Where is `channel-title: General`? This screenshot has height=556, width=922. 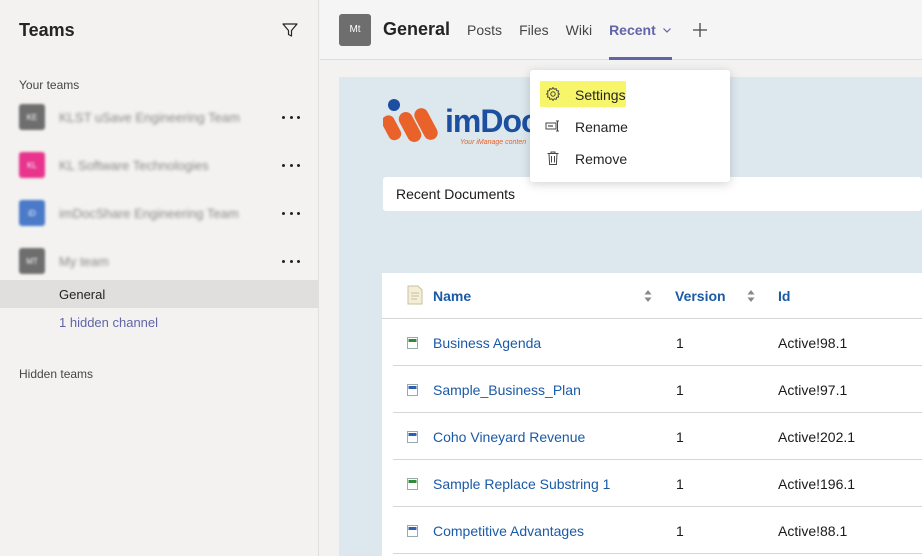
channel-title: General is located at coordinates (417, 29).